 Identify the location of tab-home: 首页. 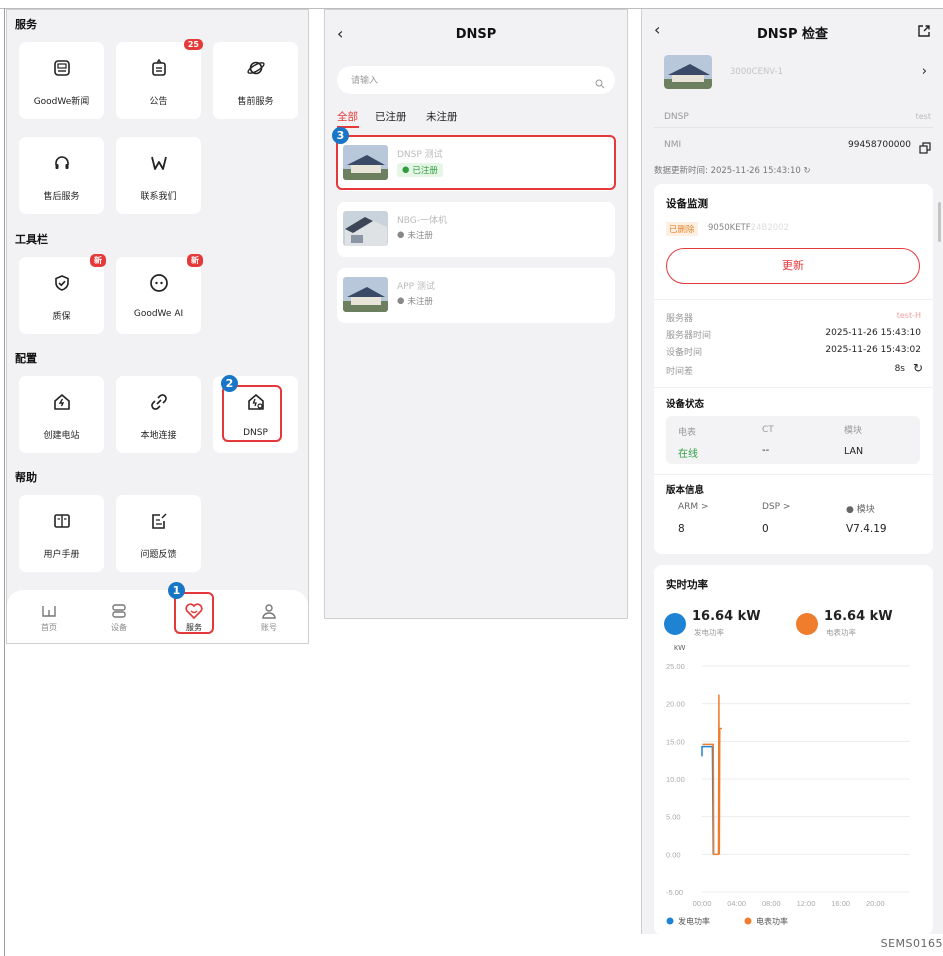
(49, 617).